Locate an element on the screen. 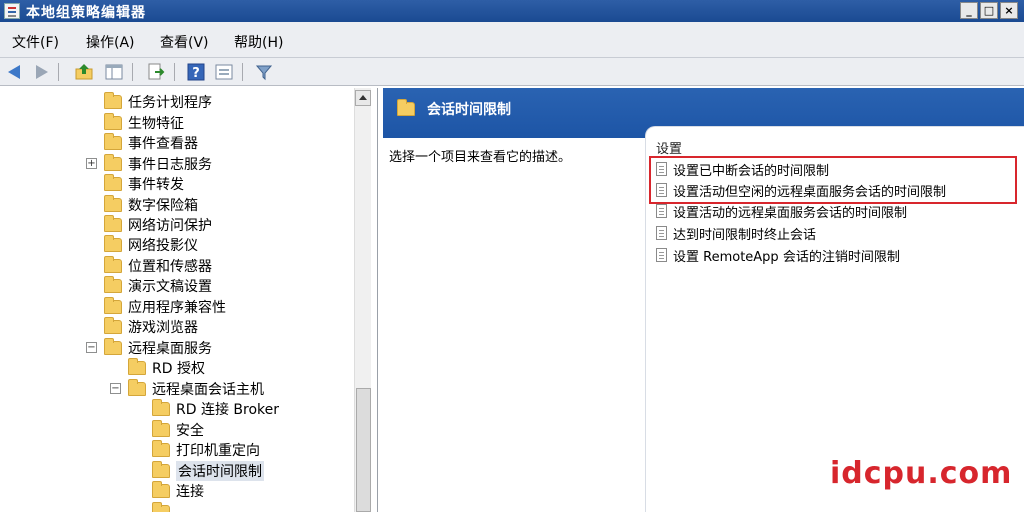 This screenshot has width=1024, height=512. scrollbar-thumb is located at coordinates (363, 450).